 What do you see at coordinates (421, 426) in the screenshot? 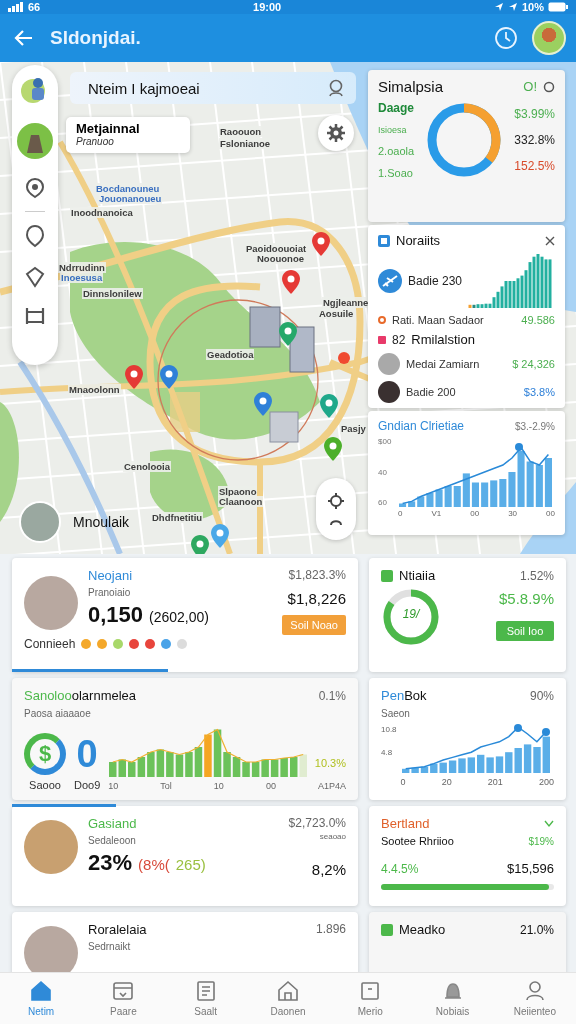
I see `card-title: Gndian Clrietiae` at bounding box center [421, 426].